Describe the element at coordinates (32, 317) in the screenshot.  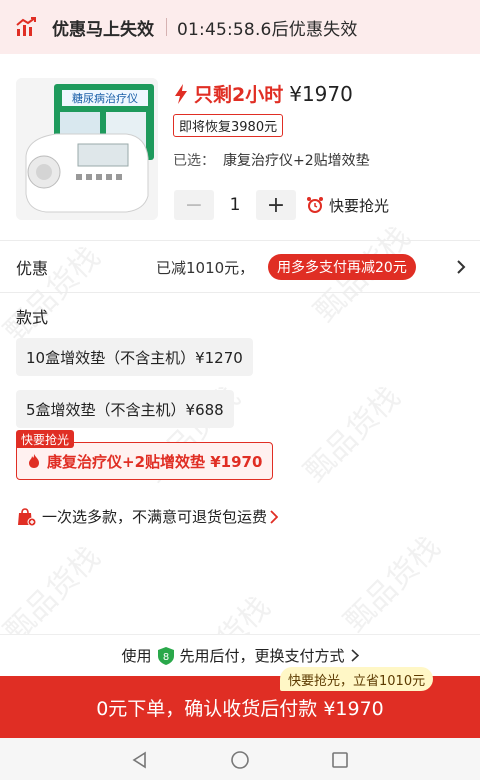
I see `options-title: 款式` at that location.